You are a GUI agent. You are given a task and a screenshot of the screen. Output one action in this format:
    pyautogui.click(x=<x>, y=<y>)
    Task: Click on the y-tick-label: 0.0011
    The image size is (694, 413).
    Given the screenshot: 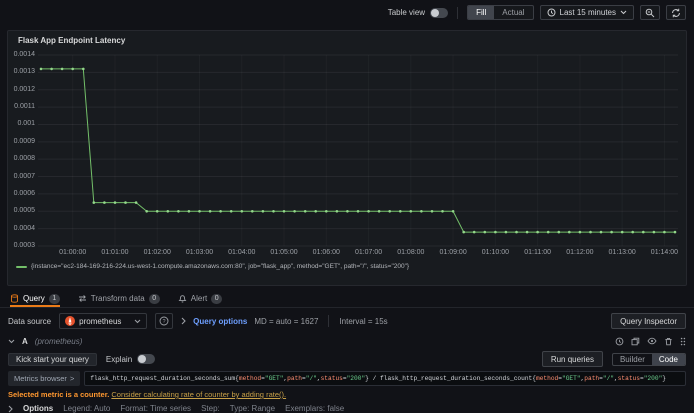 What is the action you would take?
    pyautogui.click(x=24, y=107)
    